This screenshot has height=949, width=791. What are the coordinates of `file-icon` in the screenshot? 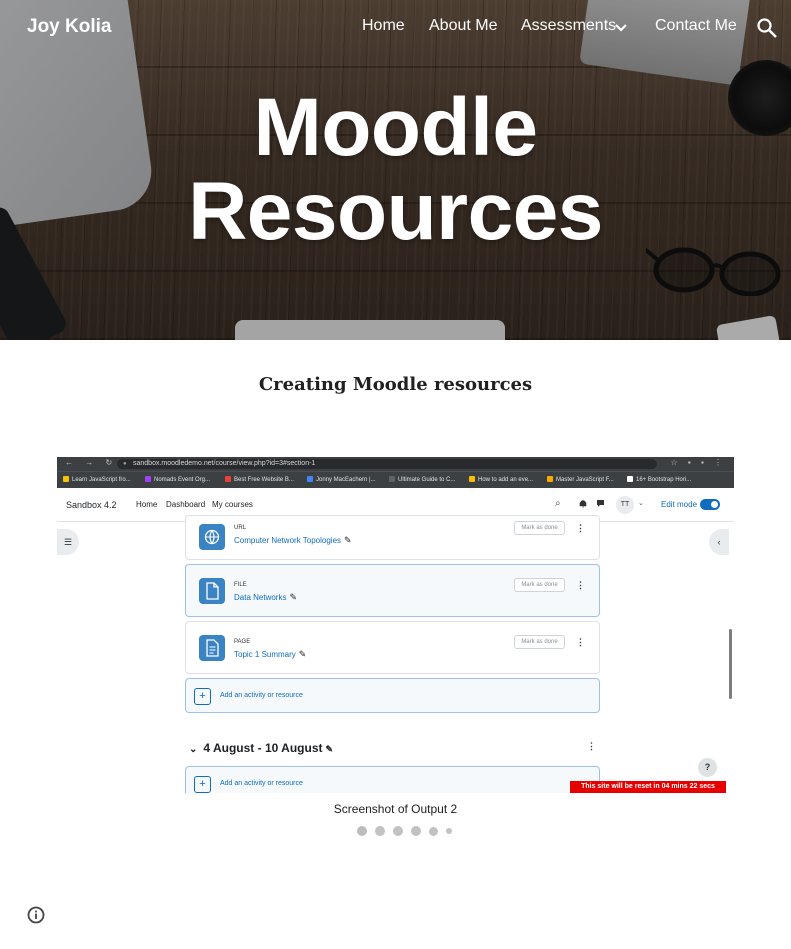 It's located at (212, 591).